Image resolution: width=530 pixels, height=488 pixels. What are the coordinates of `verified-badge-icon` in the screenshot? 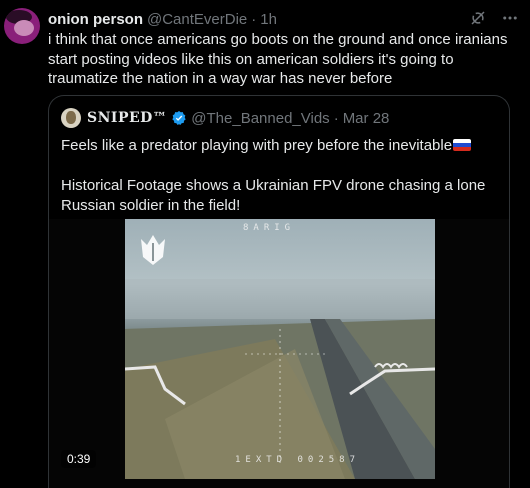 It's located at (179, 118).